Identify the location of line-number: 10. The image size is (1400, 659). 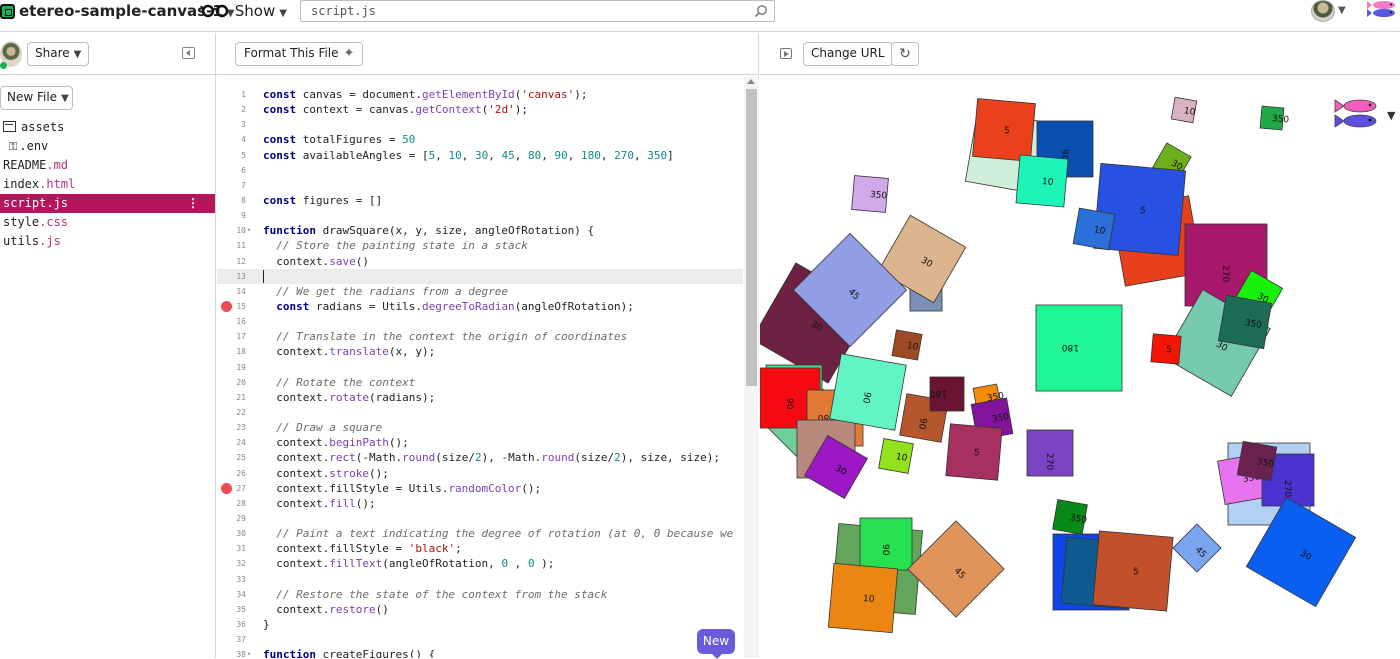
(231, 230).